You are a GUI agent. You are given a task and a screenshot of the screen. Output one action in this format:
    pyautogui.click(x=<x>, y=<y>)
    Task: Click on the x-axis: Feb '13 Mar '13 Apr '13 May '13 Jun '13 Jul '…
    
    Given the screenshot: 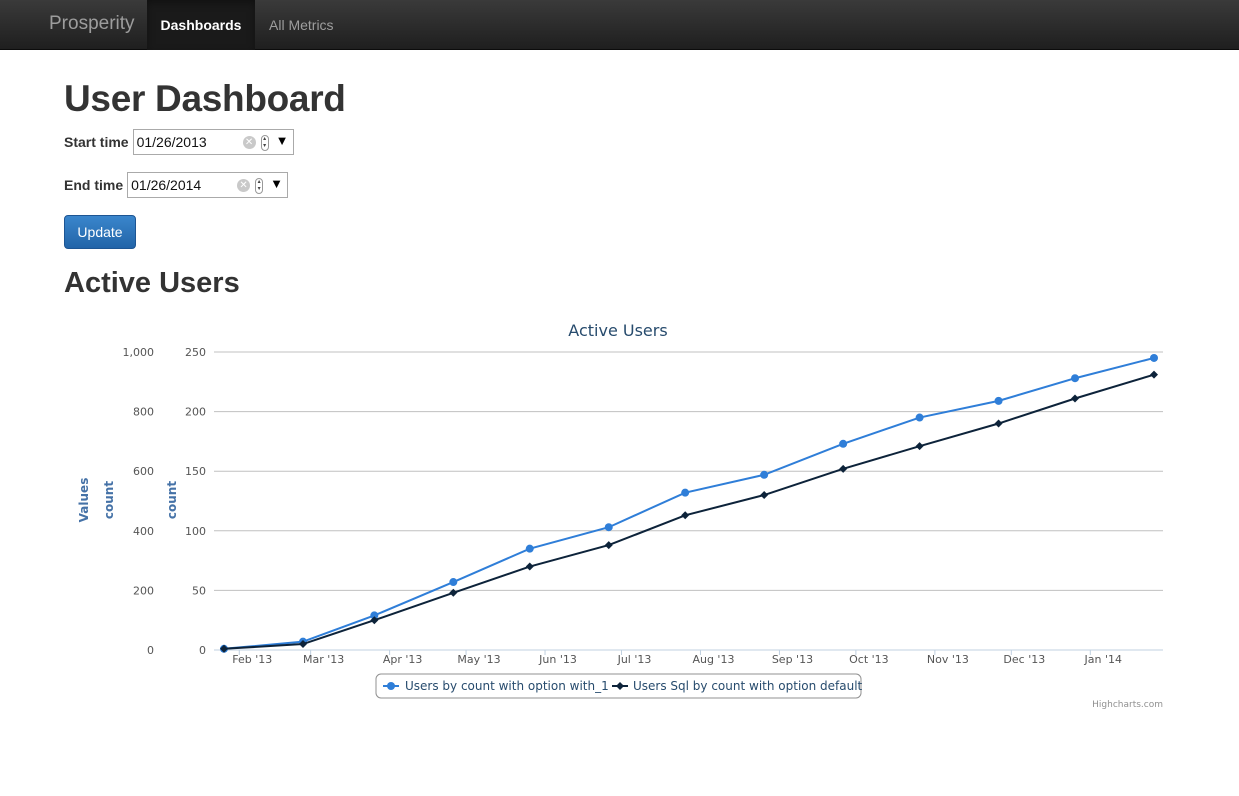 What is the action you would take?
    pyautogui.click(x=677, y=658)
    